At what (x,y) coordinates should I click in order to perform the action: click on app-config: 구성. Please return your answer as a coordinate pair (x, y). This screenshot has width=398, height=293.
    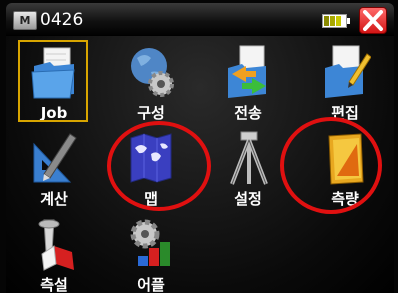
    Looking at the image, I should click on (151, 79).